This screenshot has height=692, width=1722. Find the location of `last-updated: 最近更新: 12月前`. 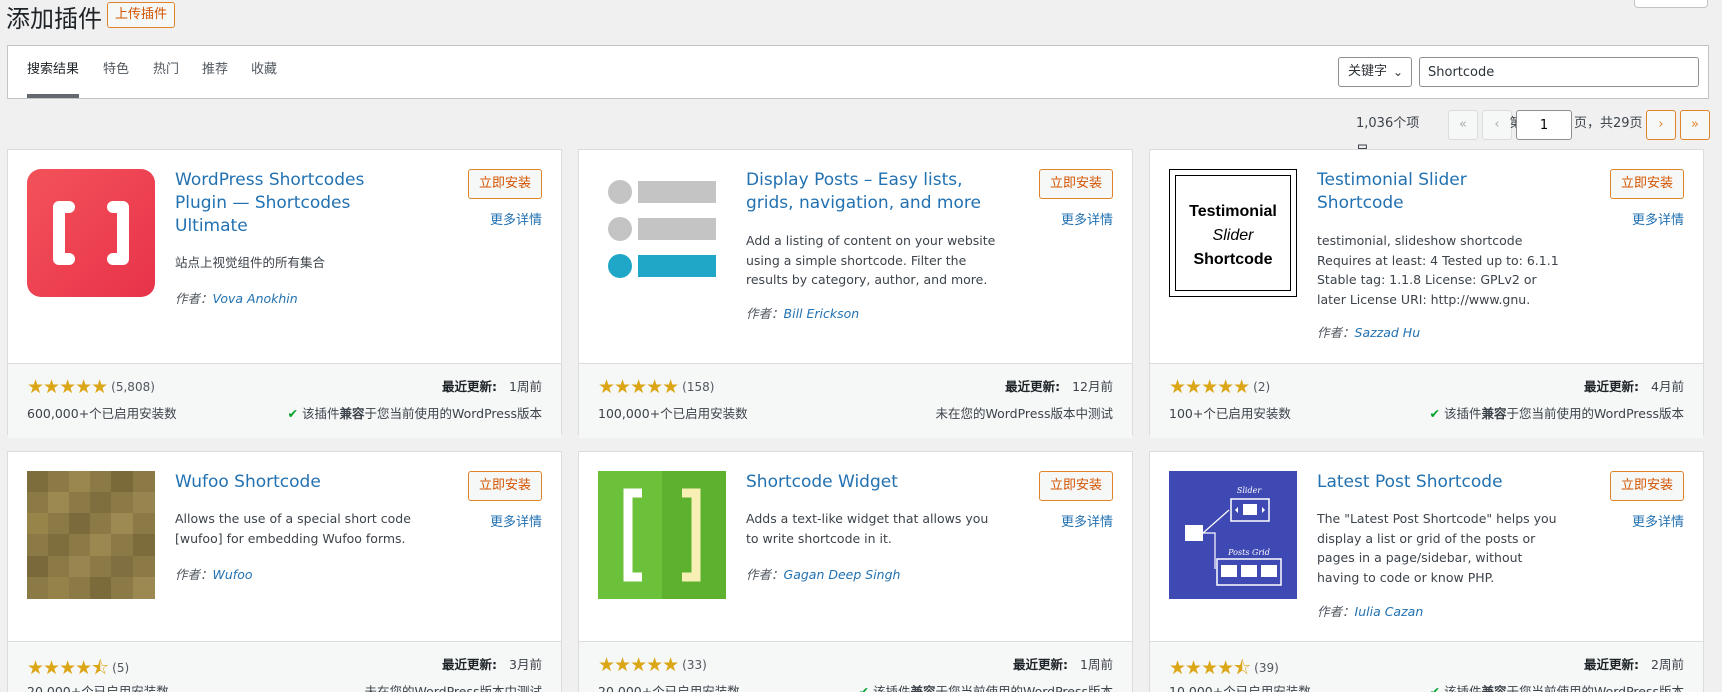

last-updated: 最近更新: 12月前 is located at coordinates (1059, 385).